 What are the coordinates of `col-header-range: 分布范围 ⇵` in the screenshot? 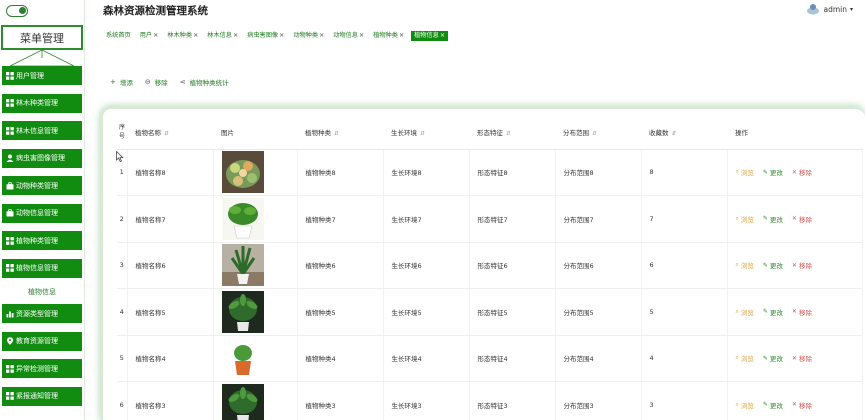 It's located at (598, 133).